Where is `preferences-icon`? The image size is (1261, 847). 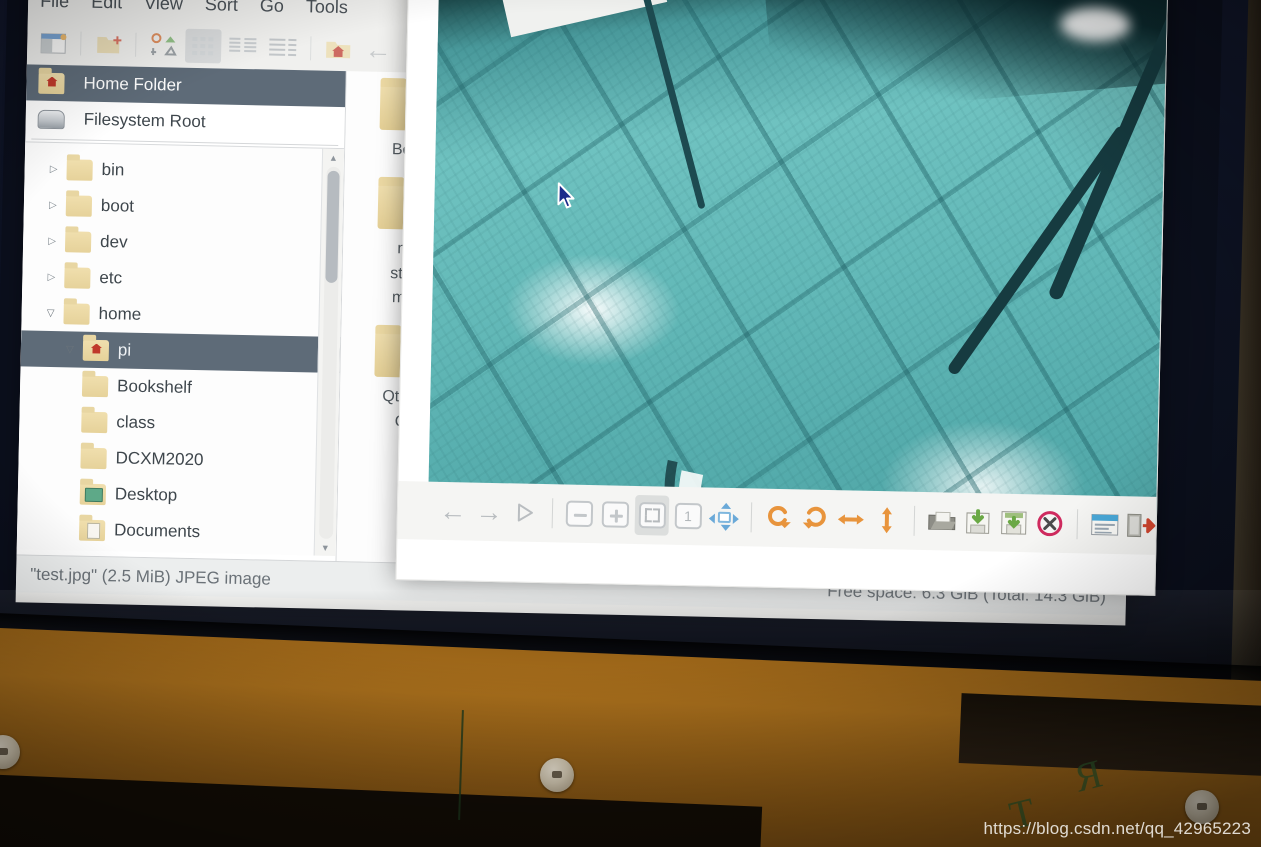
preferences-icon is located at coordinates (1104, 524).